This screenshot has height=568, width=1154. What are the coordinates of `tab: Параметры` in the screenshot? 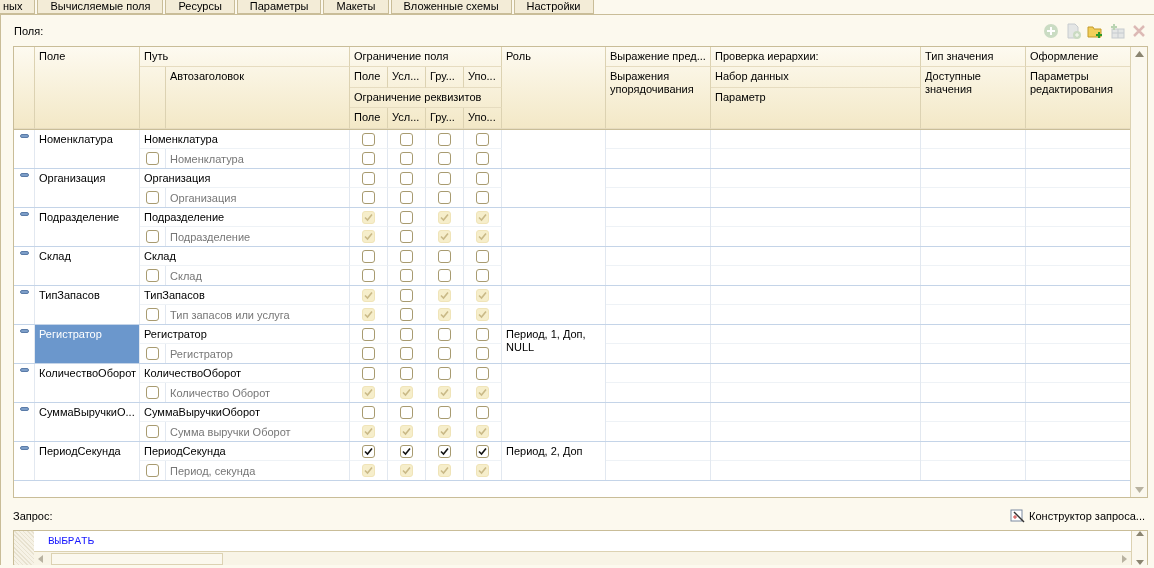 It's located at (279, 7).